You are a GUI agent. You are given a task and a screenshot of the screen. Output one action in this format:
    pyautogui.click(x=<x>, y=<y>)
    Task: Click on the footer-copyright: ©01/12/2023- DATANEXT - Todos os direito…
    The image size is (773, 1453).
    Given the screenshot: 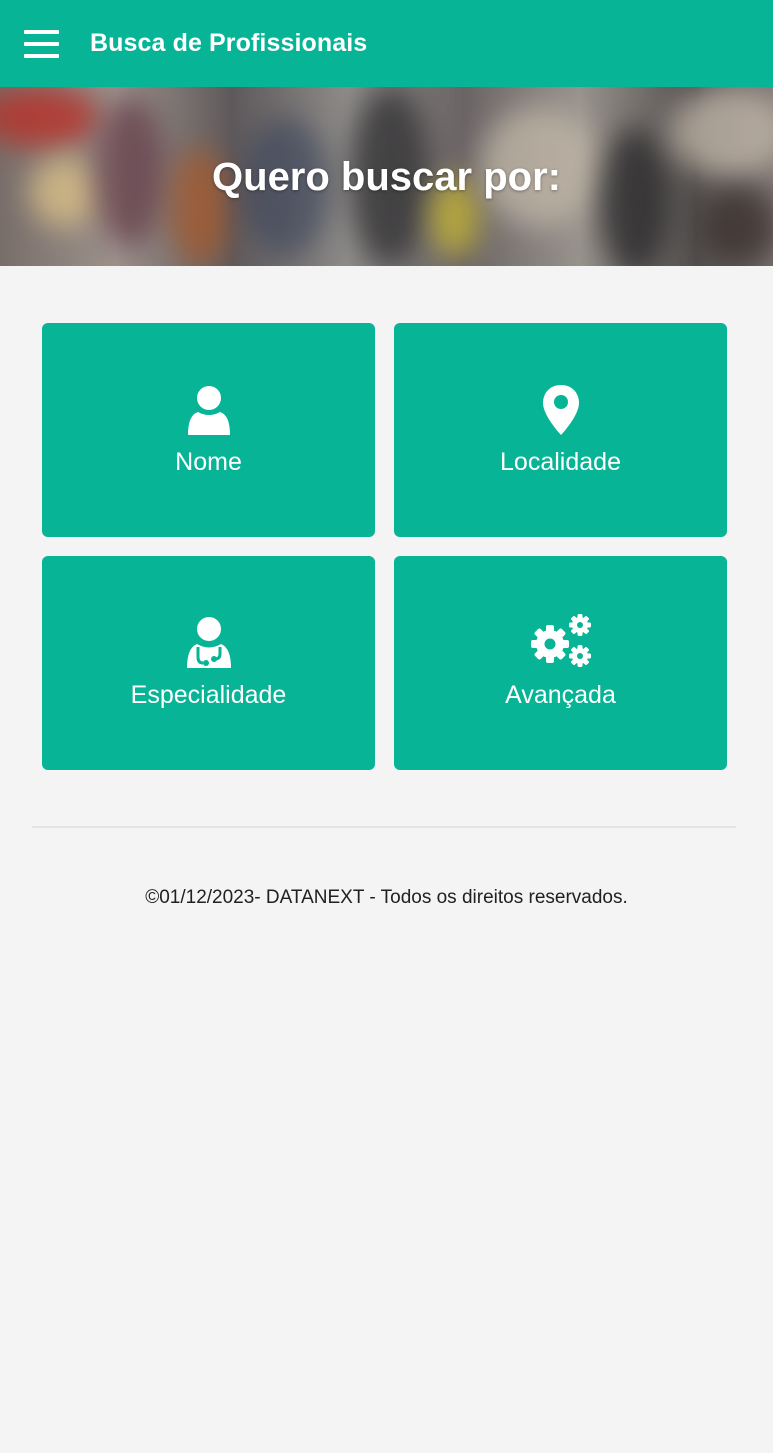 What is the action you would take?
    pyautogui.click(x=386, y=897)
    